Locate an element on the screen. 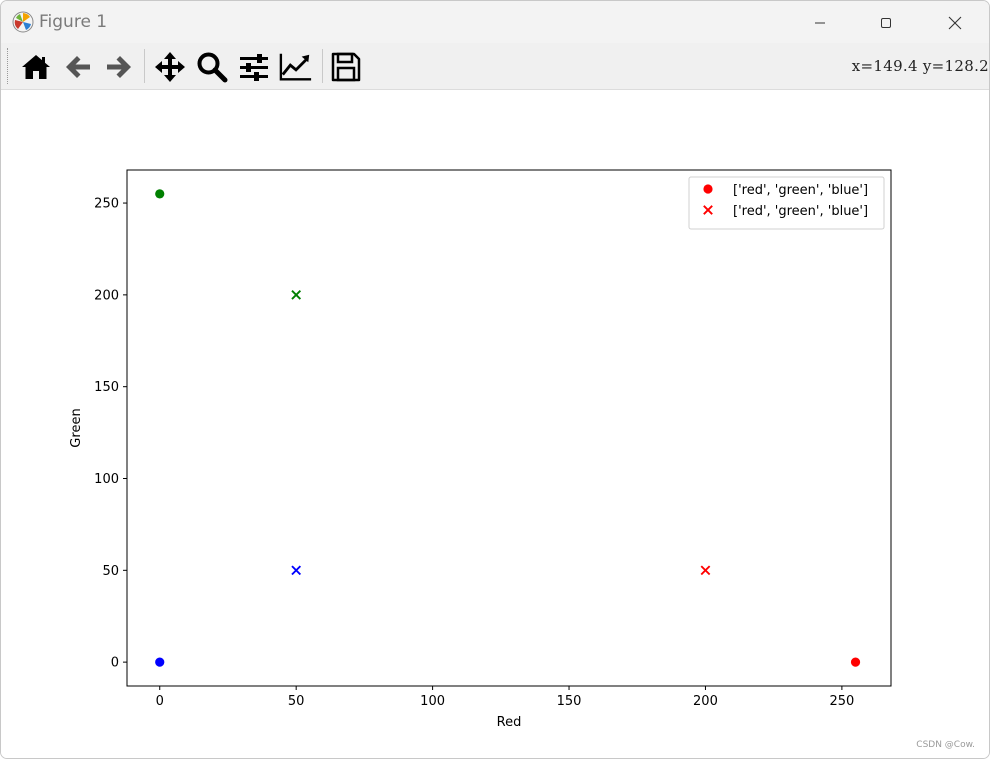 The width and height of the screenshot is (990, 759). y-tick-label: 0 is located at coordinates (115, 663).